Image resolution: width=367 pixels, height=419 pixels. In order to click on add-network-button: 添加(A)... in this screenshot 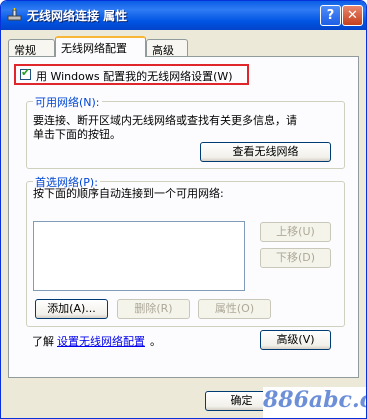, I will do `click(71, 309)`.